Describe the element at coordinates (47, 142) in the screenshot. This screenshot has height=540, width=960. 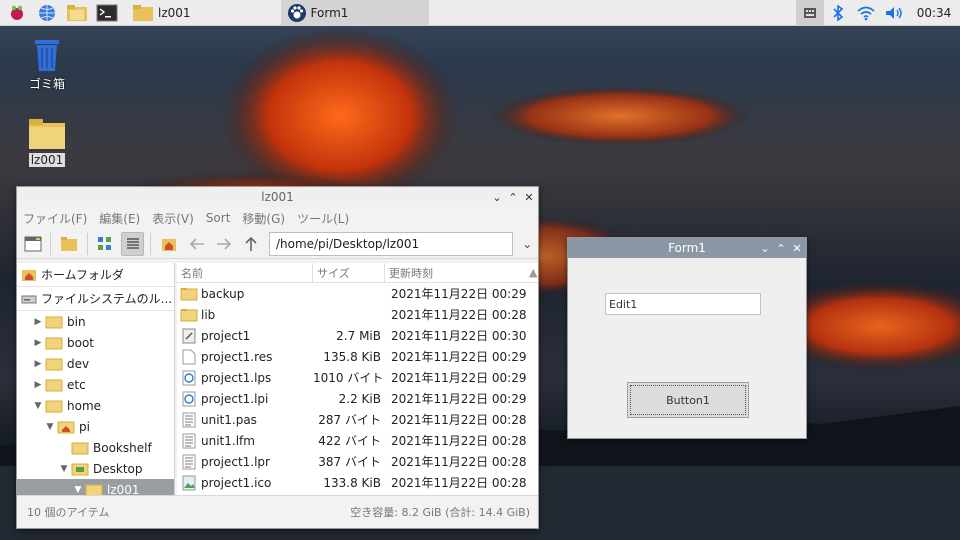
I see `desktop-icon-lz001: lz001` at that location.